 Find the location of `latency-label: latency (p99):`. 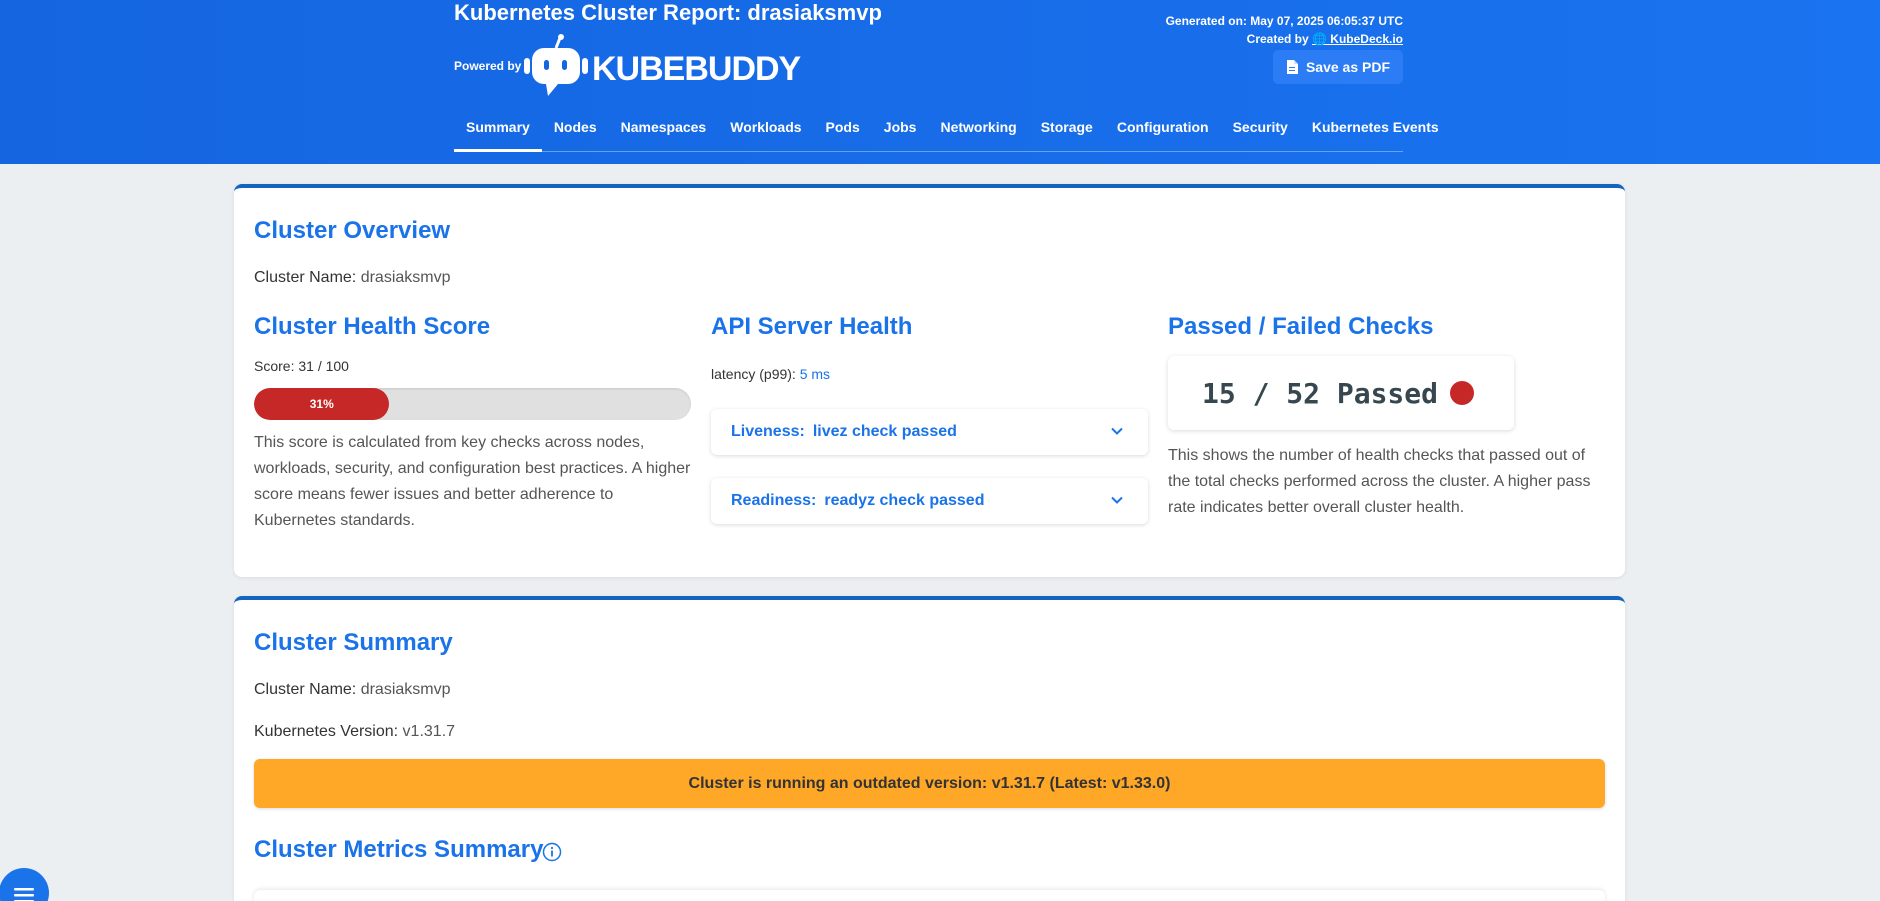

latency-label: latency (p99): is located at coordinates (753, 374).